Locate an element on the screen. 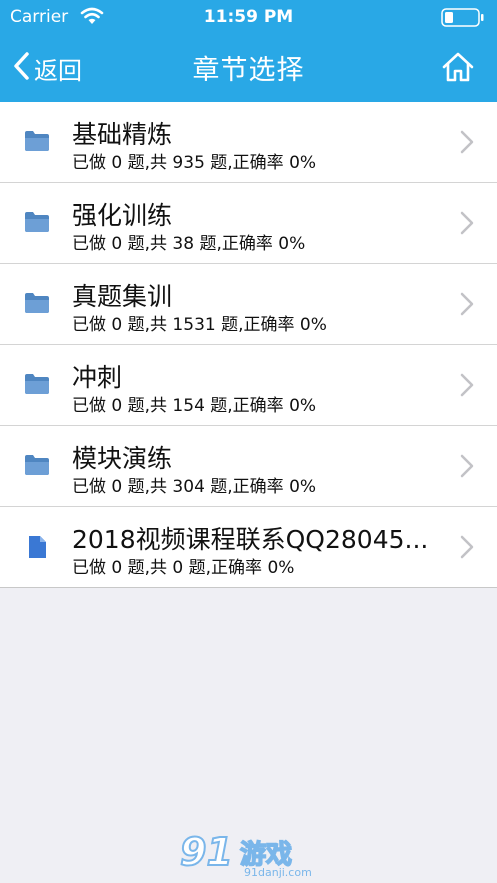  chapter-stats: 已做 0 题,共 1531 题,正确率 0% is located at coordinates (199, 325).